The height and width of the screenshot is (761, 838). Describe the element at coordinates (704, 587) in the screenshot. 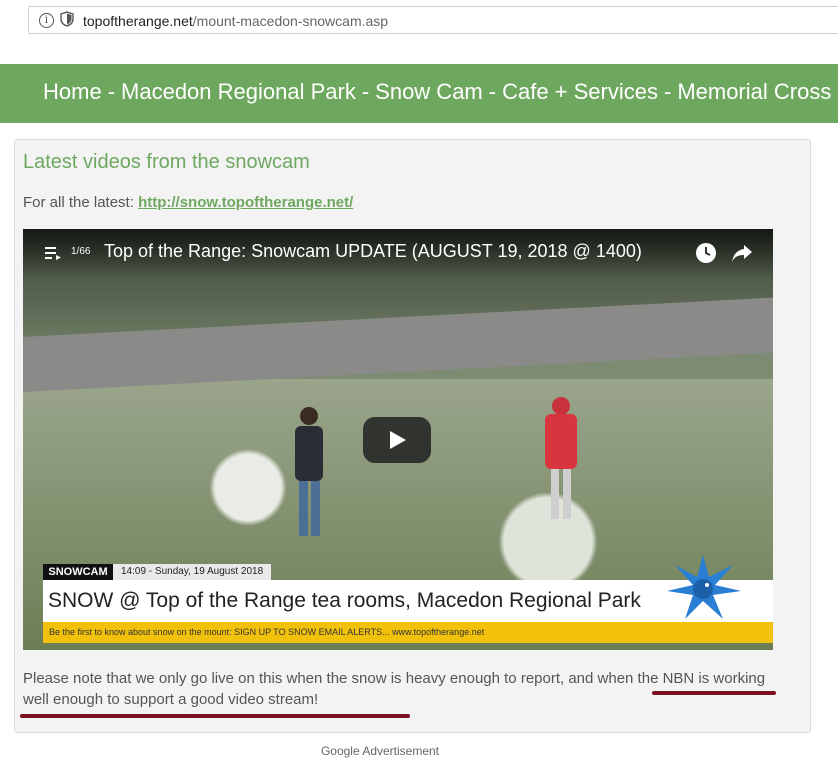

I see `bird-mascot-icon` at that location.